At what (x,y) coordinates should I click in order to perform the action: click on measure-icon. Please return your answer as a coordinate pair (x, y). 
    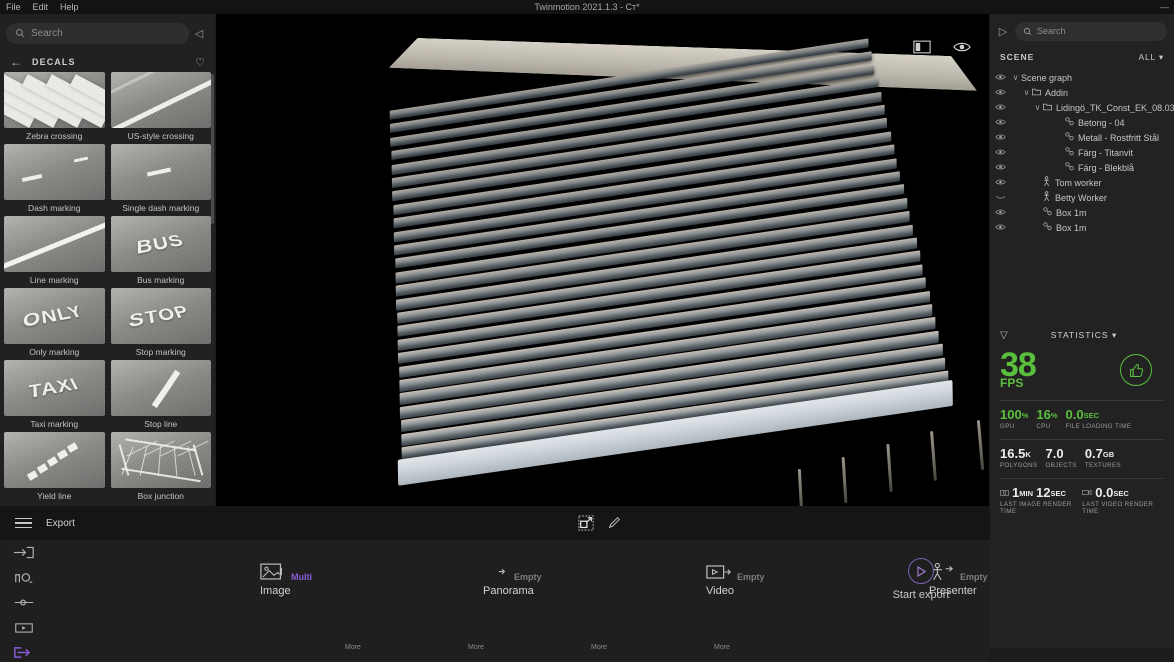
    Looking at the image, I should click on (24, 578).